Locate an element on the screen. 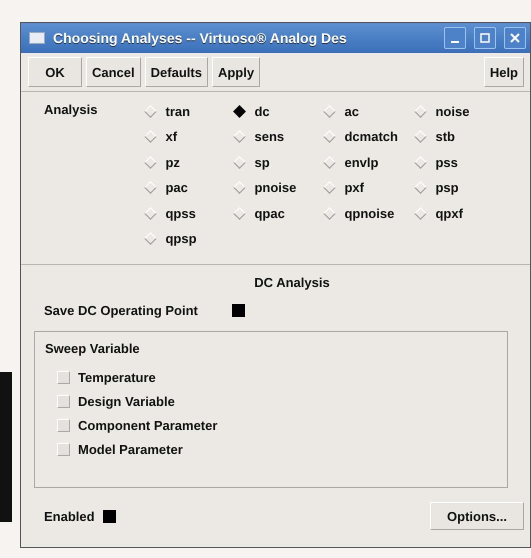  toolbar-button: Apply is located at coordinates (236, 72).